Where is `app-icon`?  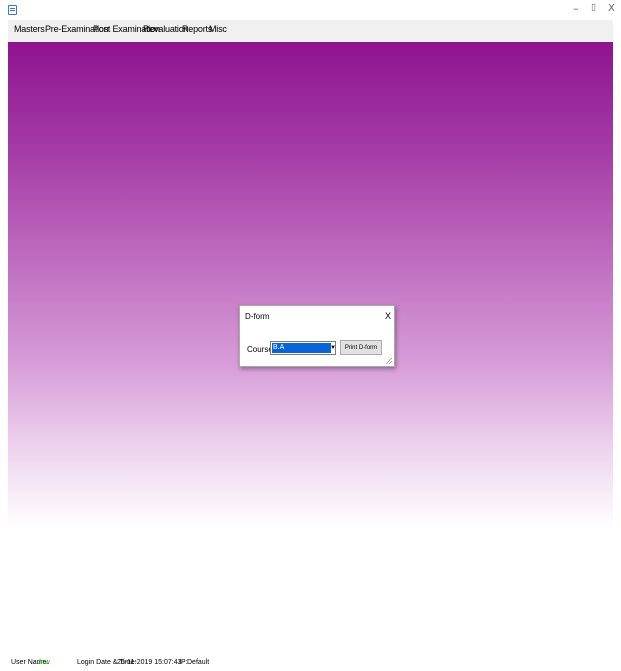
app-icon is located at coordinates (12, 10).